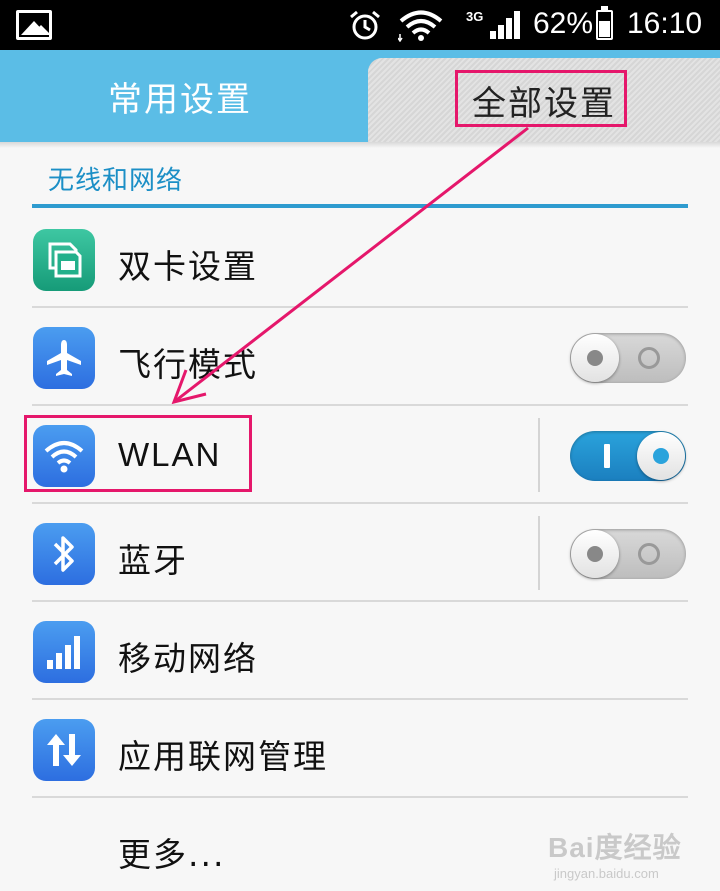  What do you see at coordinates (188, 266) in the screenshot?
I see `settings-row-label: 双卡设置` at bounding box center [188, 266].